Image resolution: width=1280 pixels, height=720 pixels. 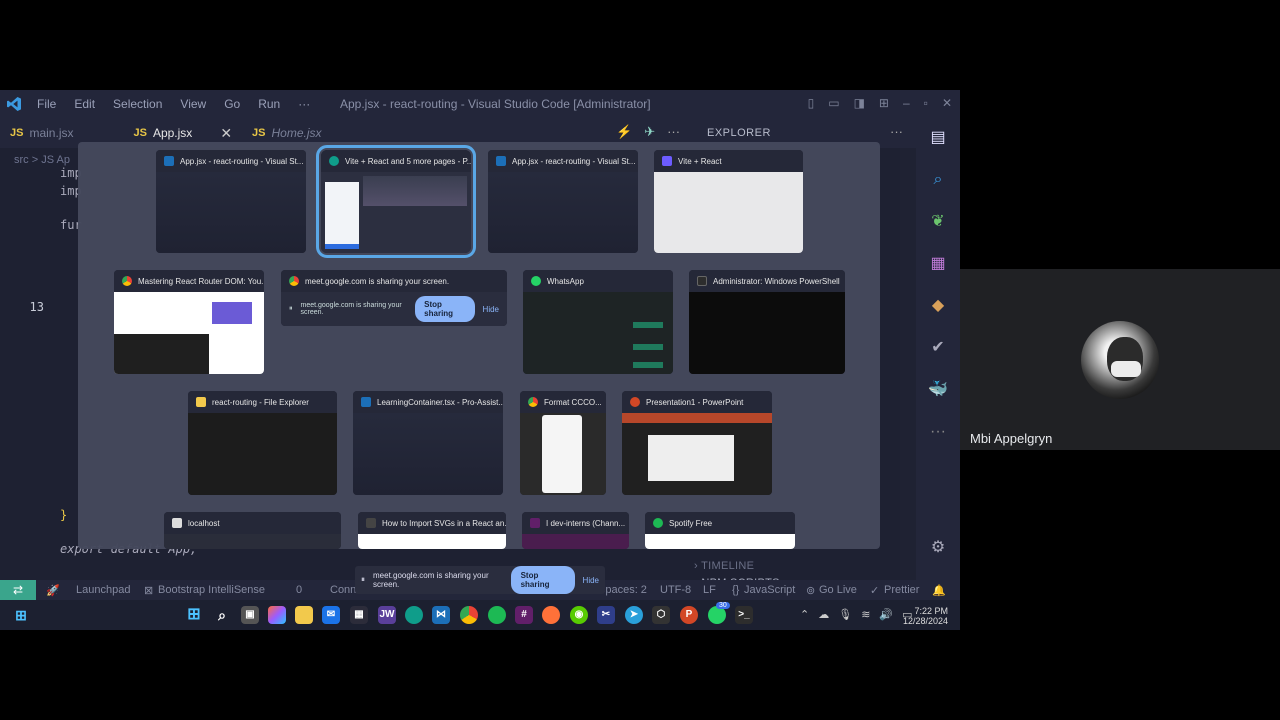 What do you see at coordinates (441, 615) in the screenshot?
I see `vscode-taskbar-icon: ⋈` at bounding box center [441, 615].